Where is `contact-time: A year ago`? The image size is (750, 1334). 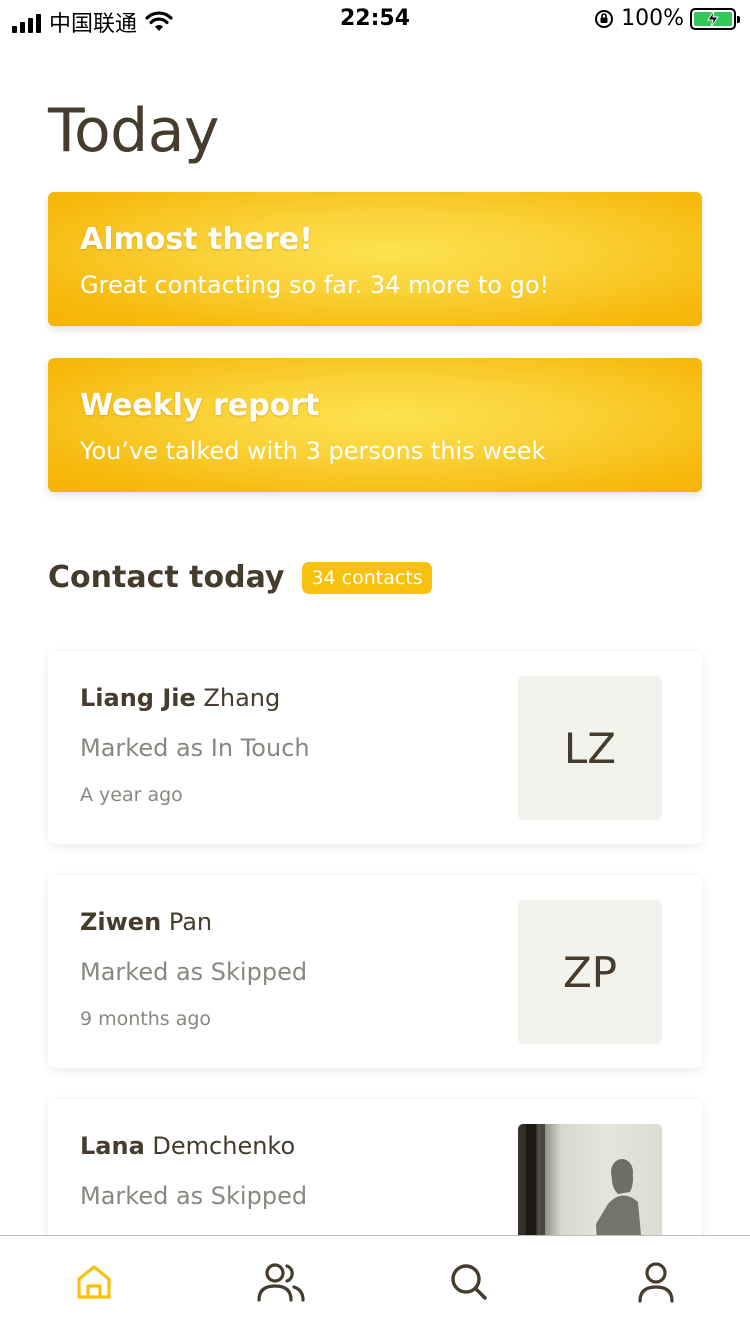
contact-time: A year ago is located at coordinates (131, 795).